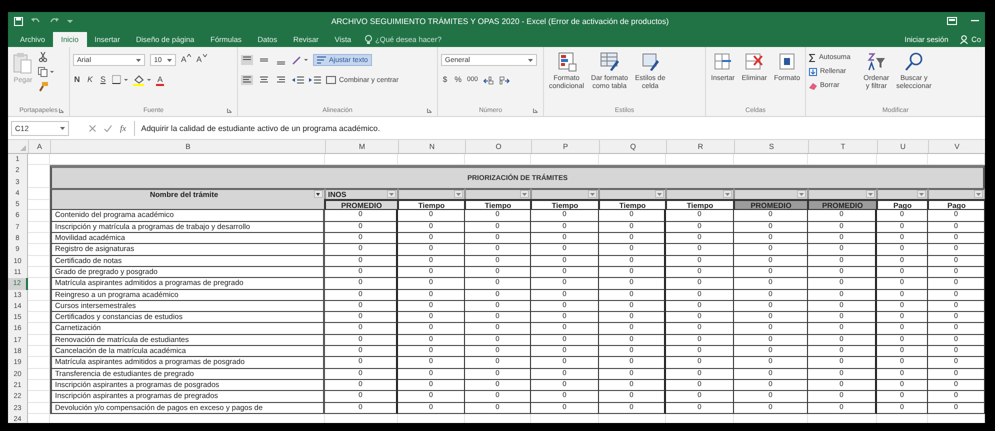 The width and height of the screenshot is (995, 431). What do you see at coordinates (23, 63) in the screenshot?
I see `clipboard-icon` at bounding box center [23, 63].